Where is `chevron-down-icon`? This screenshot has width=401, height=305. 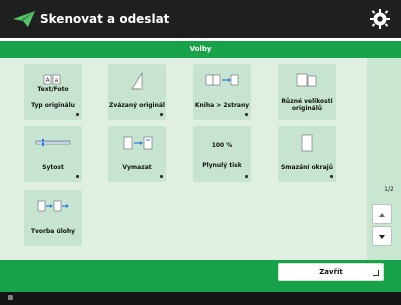
chevron-down-icon is located at coordinates (382, 236).